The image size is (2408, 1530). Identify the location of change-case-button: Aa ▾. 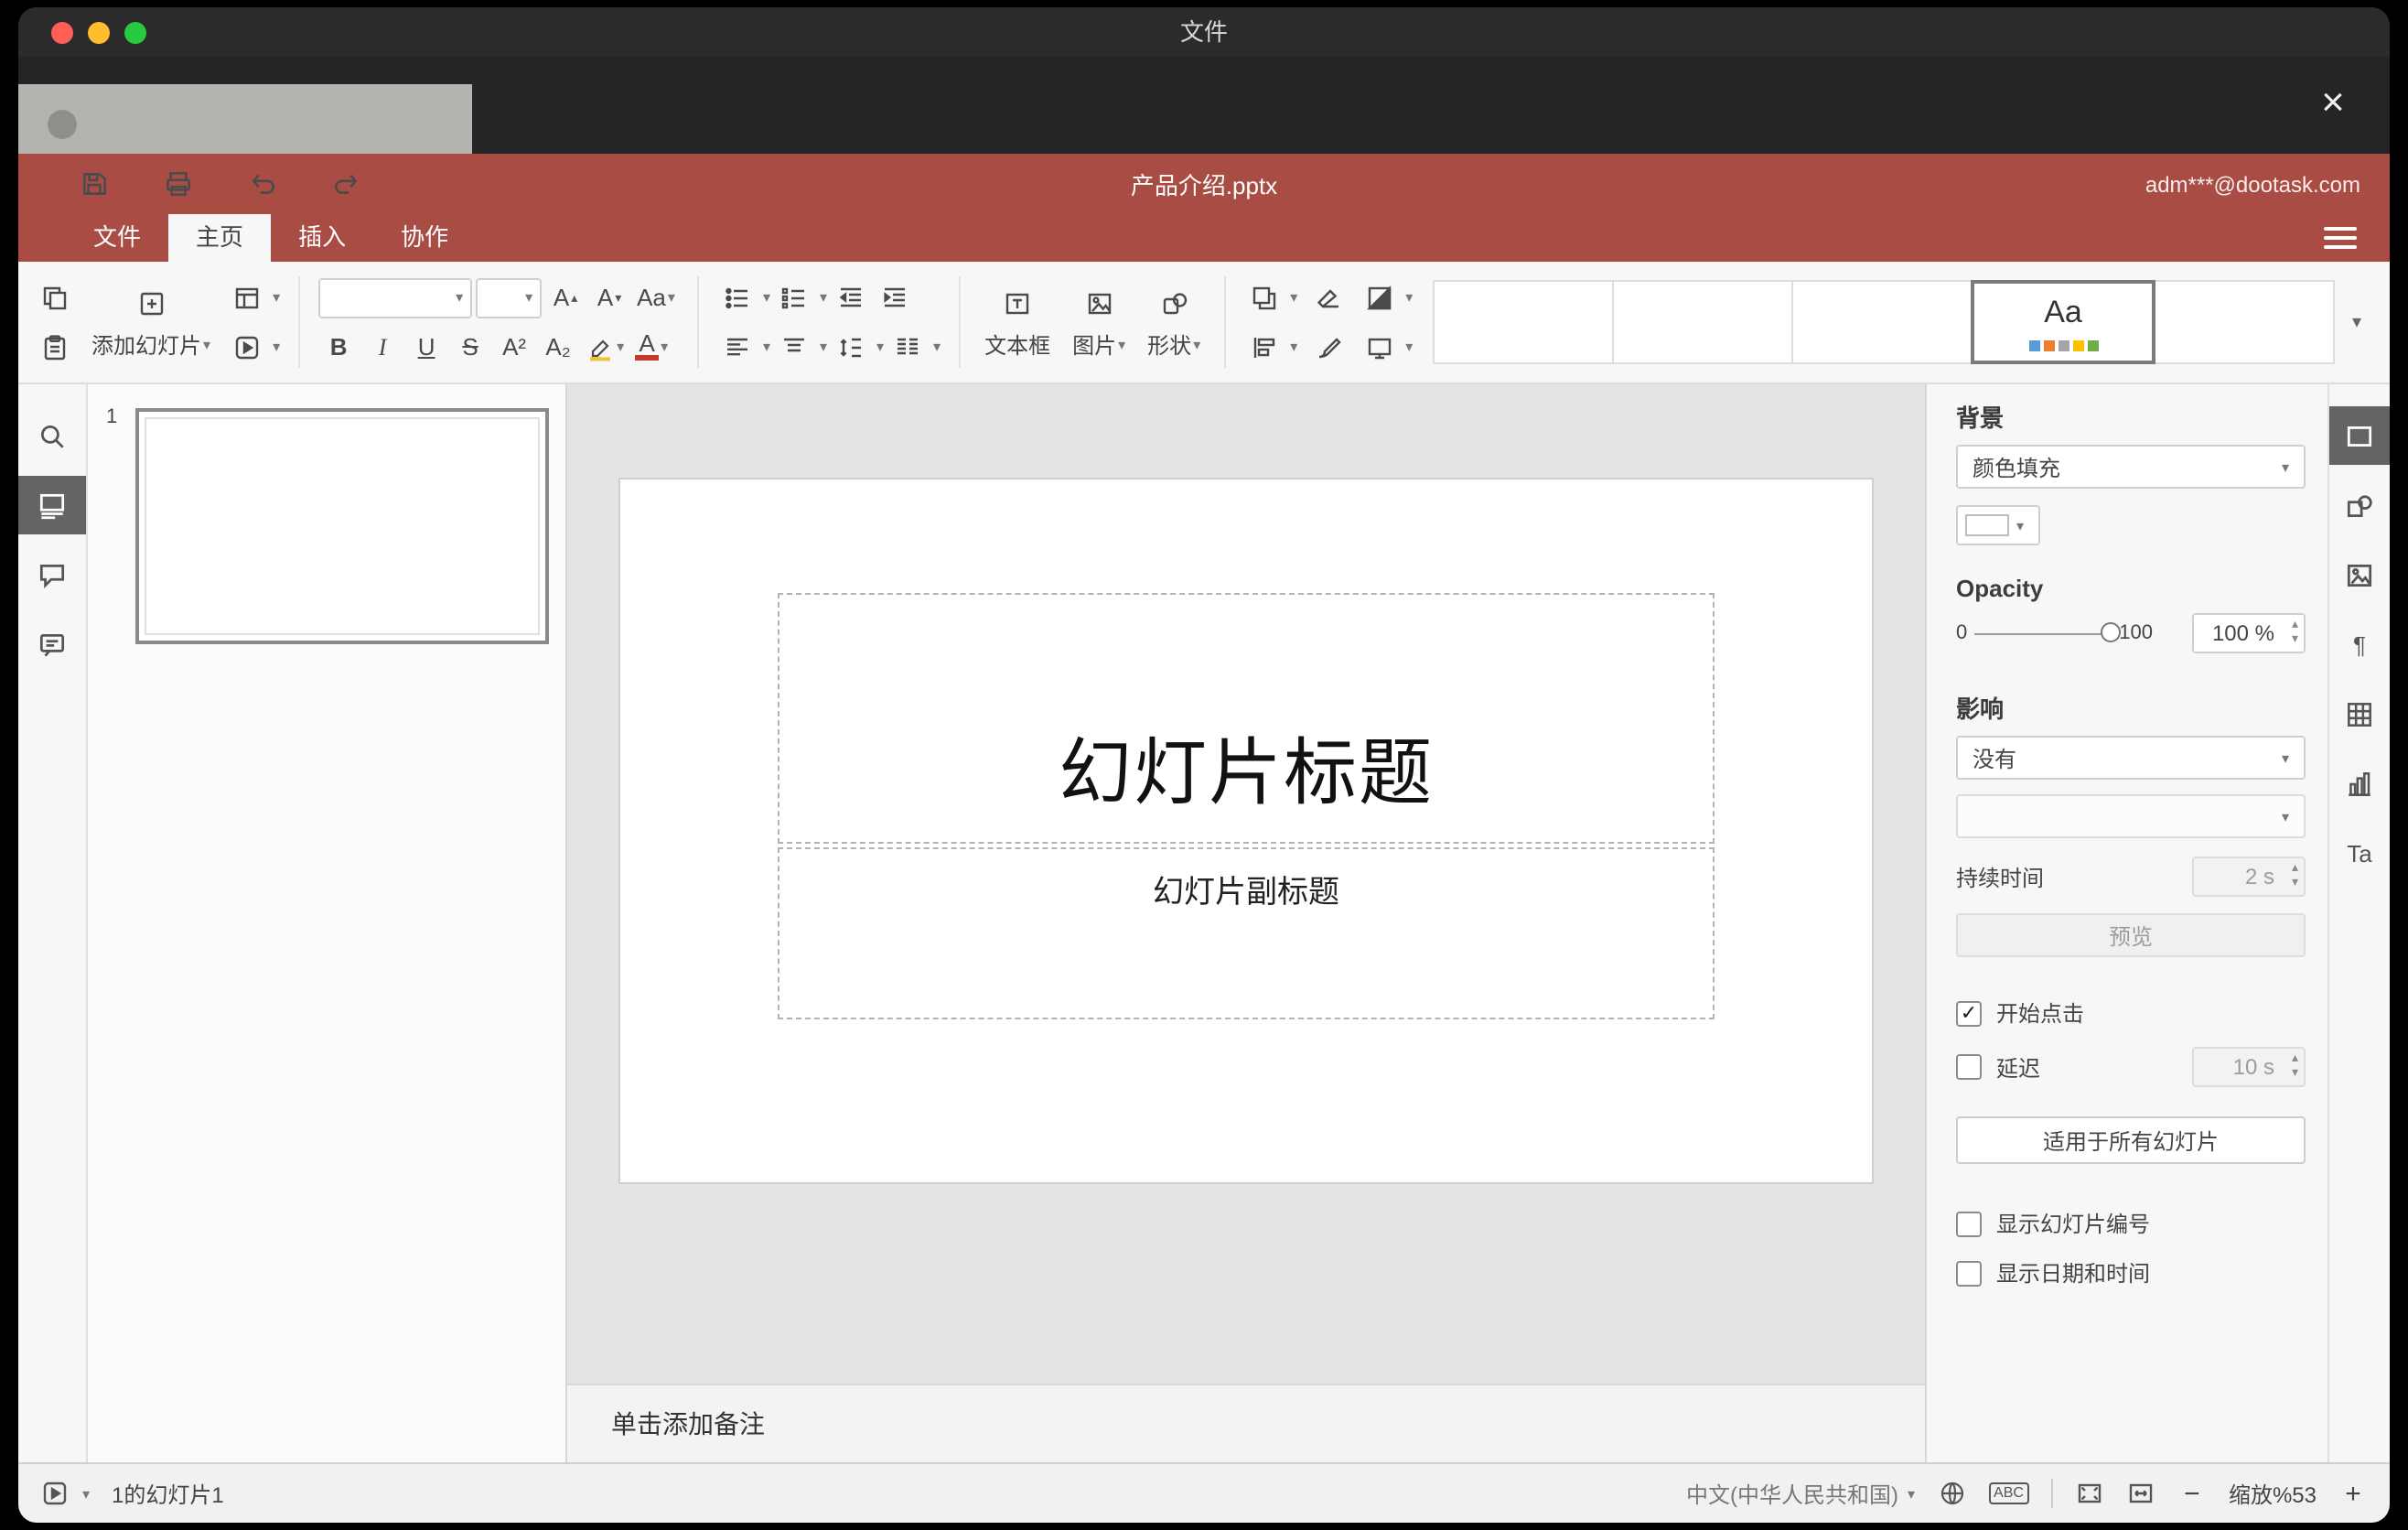
(656, 297).